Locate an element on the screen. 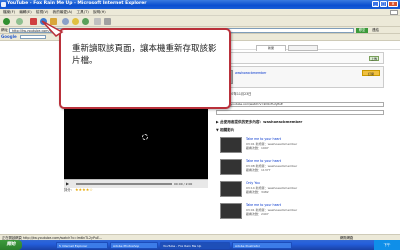 Image resolution: width=400 pixels, height=250 pixels. menu-help: 說明(H) is located at coordinates (99, 12).